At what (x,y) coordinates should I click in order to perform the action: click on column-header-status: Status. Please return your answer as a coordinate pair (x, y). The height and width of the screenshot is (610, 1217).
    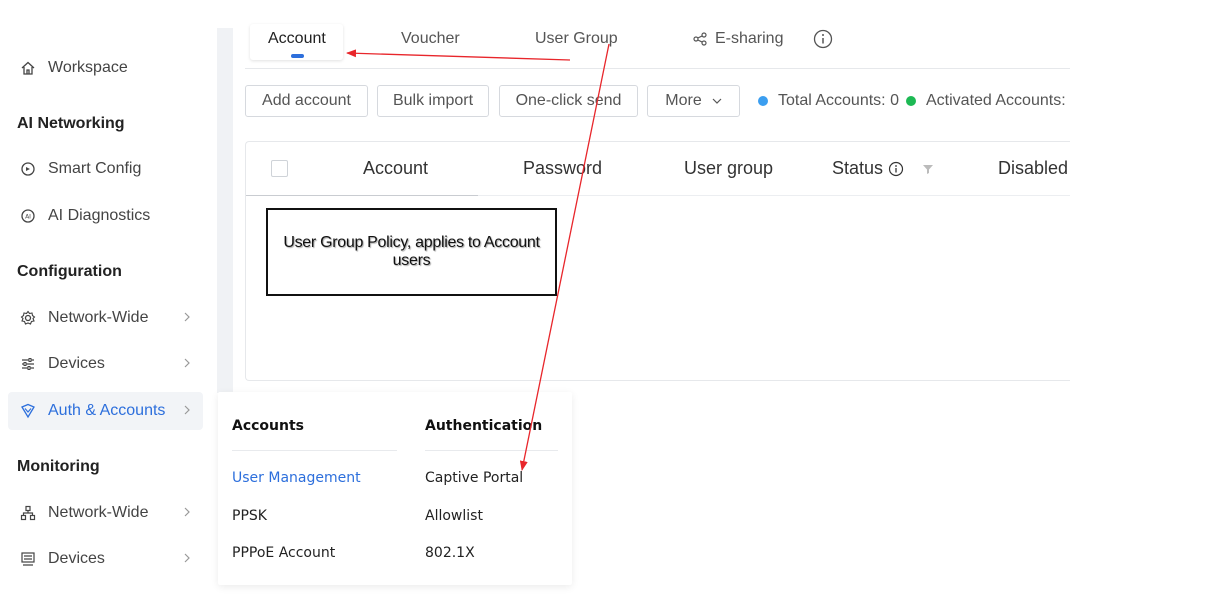
    Looking at the image, I should click on (883, 168).